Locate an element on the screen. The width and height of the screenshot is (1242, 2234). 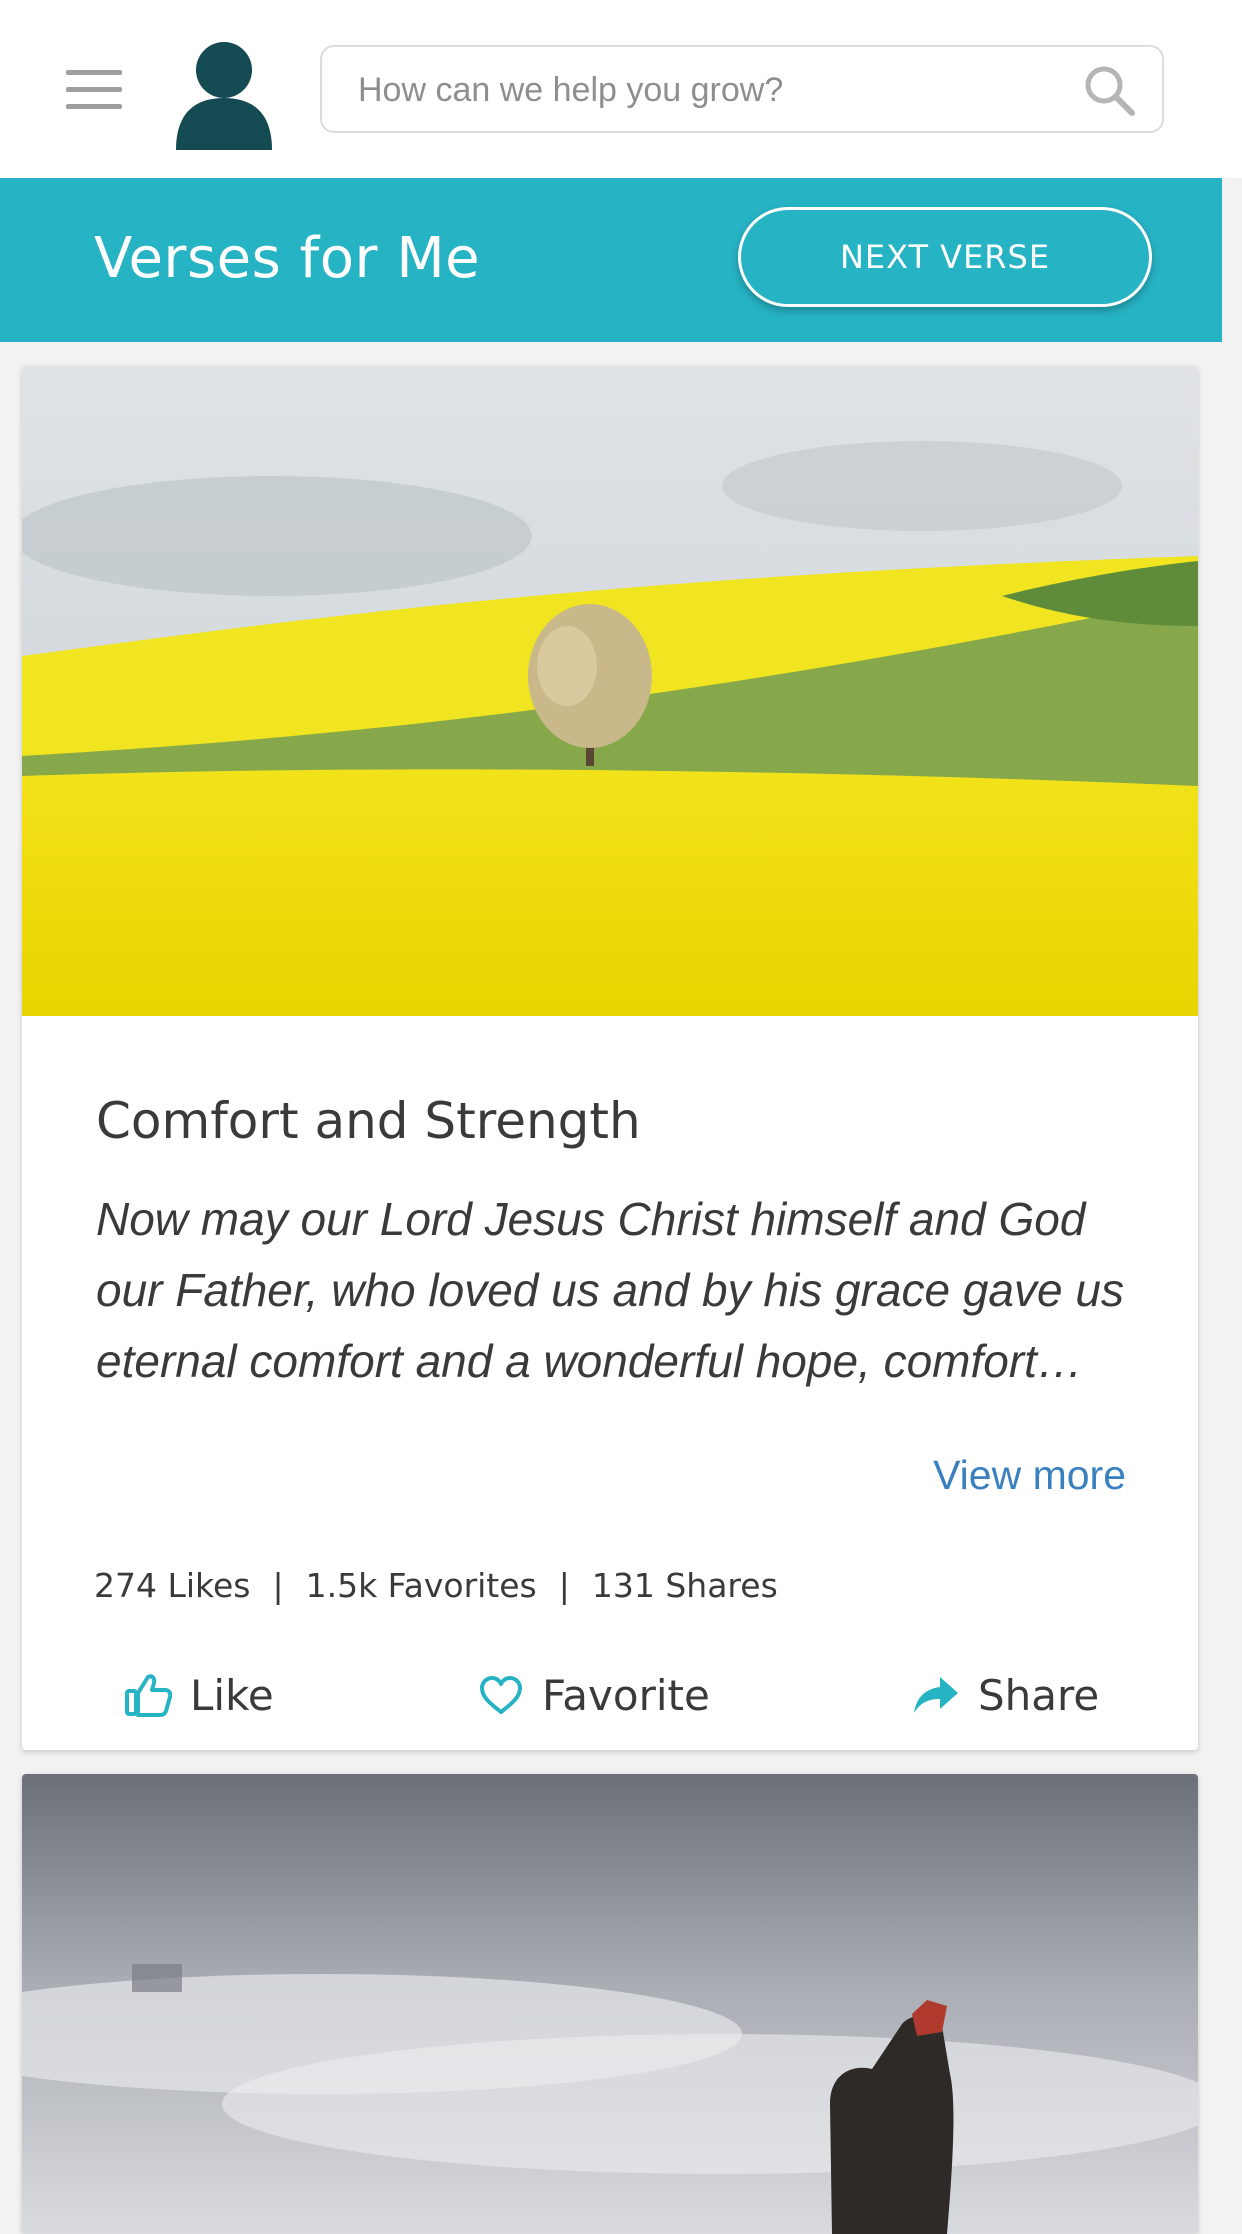
avatar-icon is located at coordinates (224, 94).